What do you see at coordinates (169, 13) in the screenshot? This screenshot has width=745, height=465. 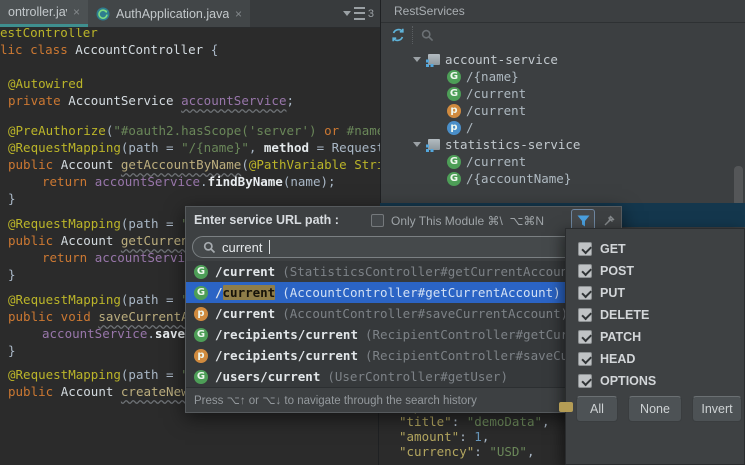 I see `tab-authapplication: AuthApplication.java ×` at bounding box center [169, 13].